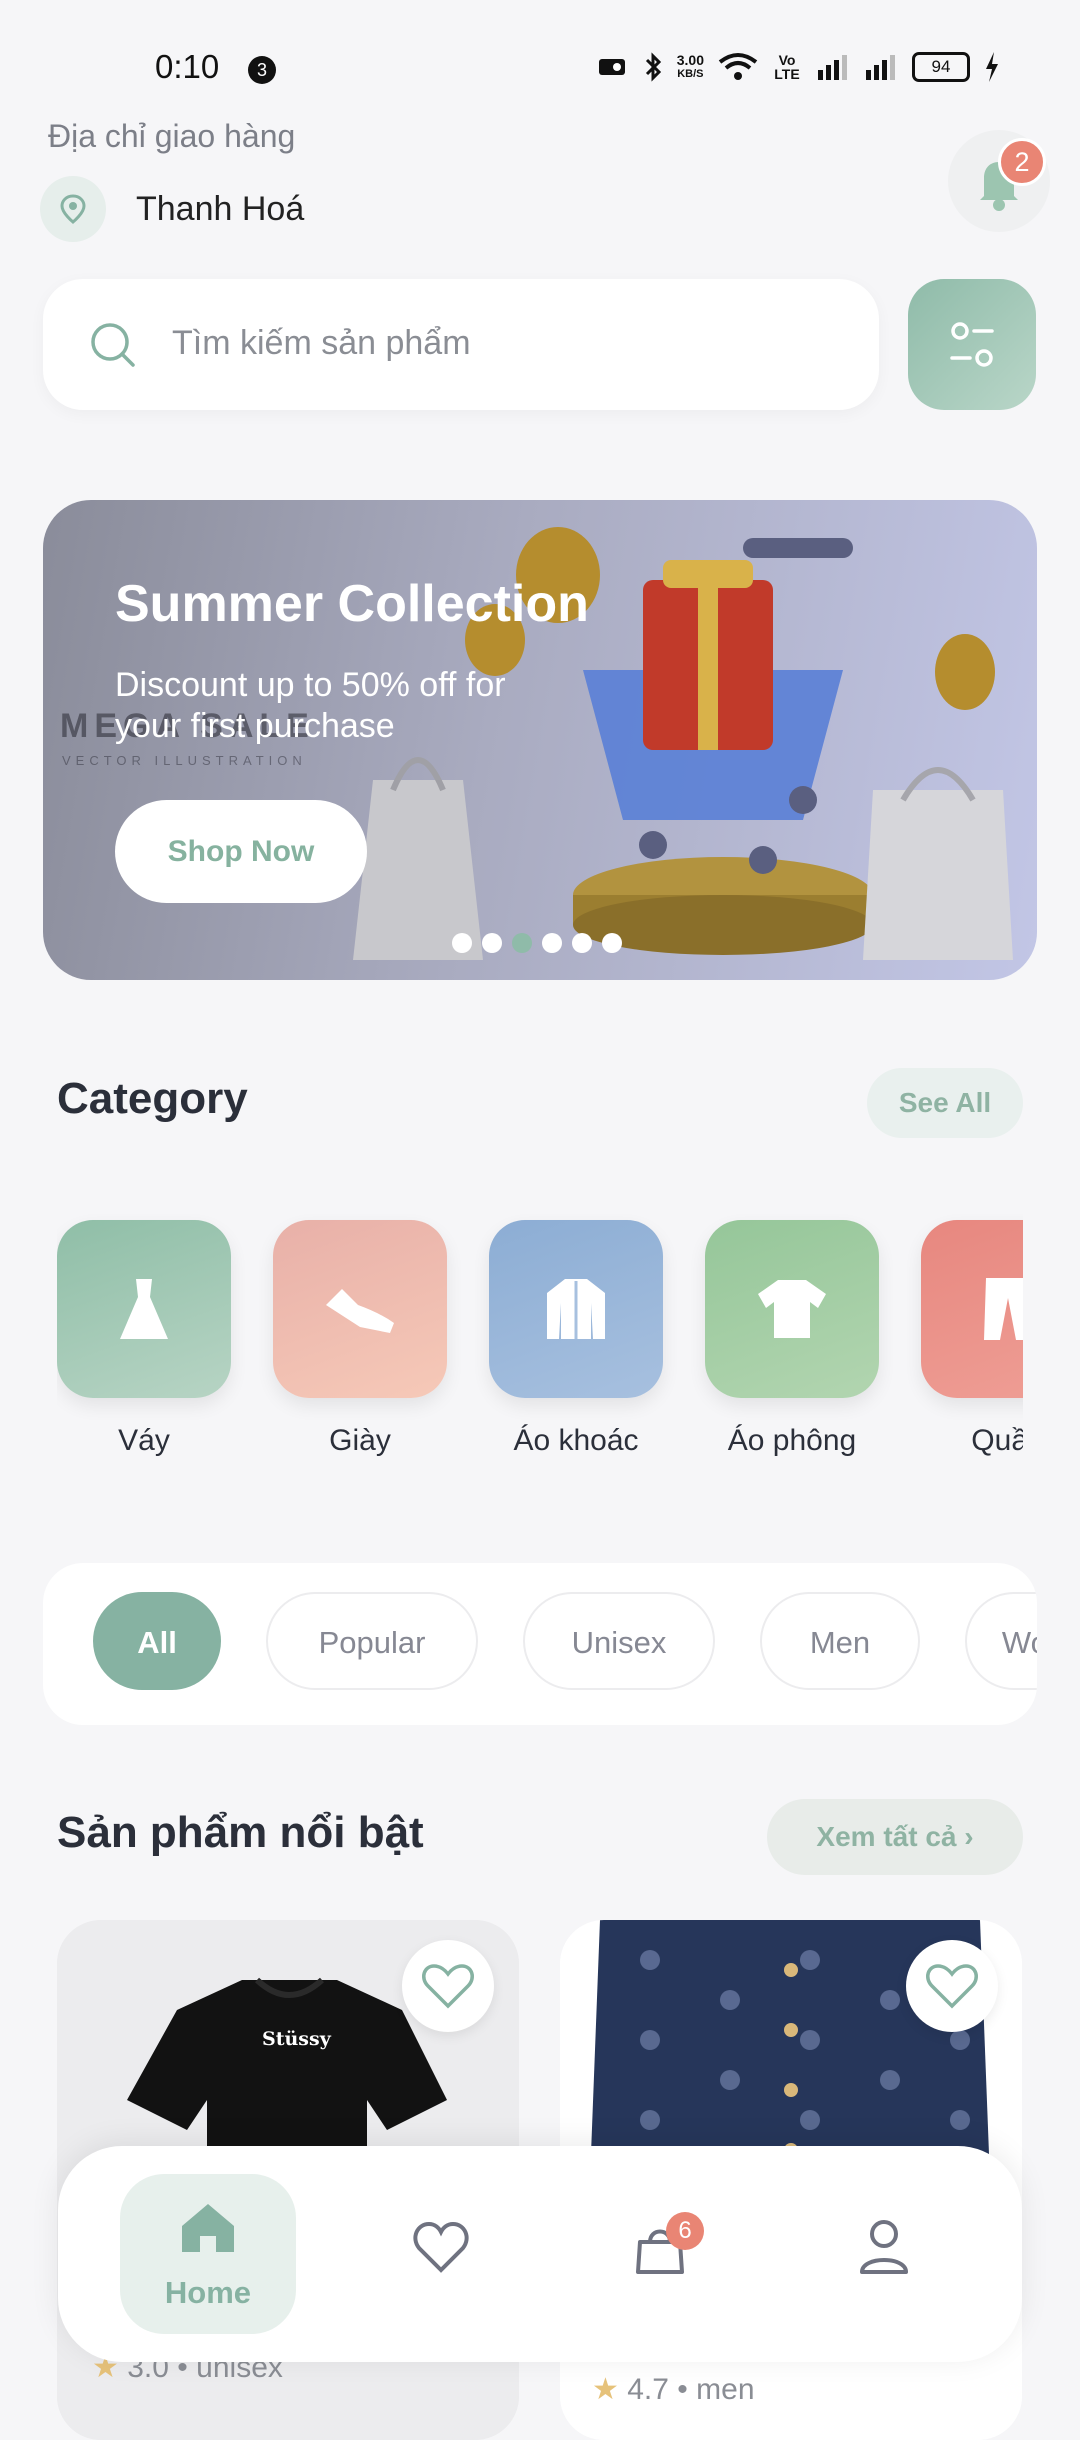 The image size is (1080, 2440). I want to click on nav-profile-user-icon, so click(884, 2246).